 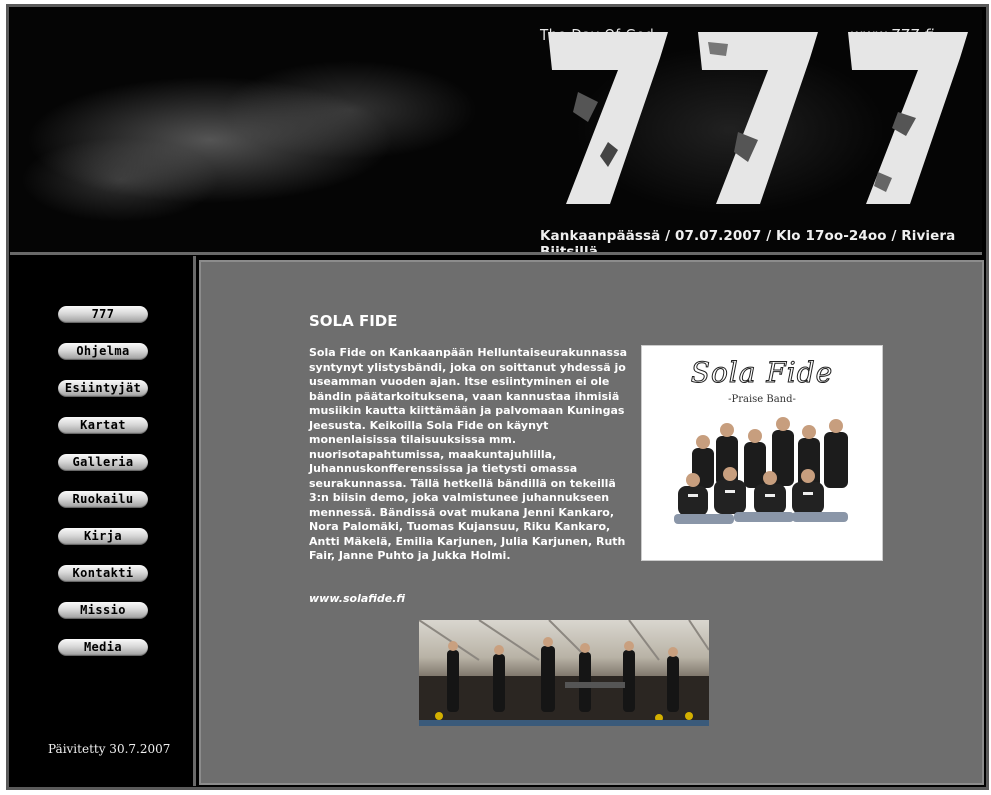 What do you see at coordinates (103, 647) in the screenshot?
I see `nav-item-media: Media` at bounding box center [103, 647].